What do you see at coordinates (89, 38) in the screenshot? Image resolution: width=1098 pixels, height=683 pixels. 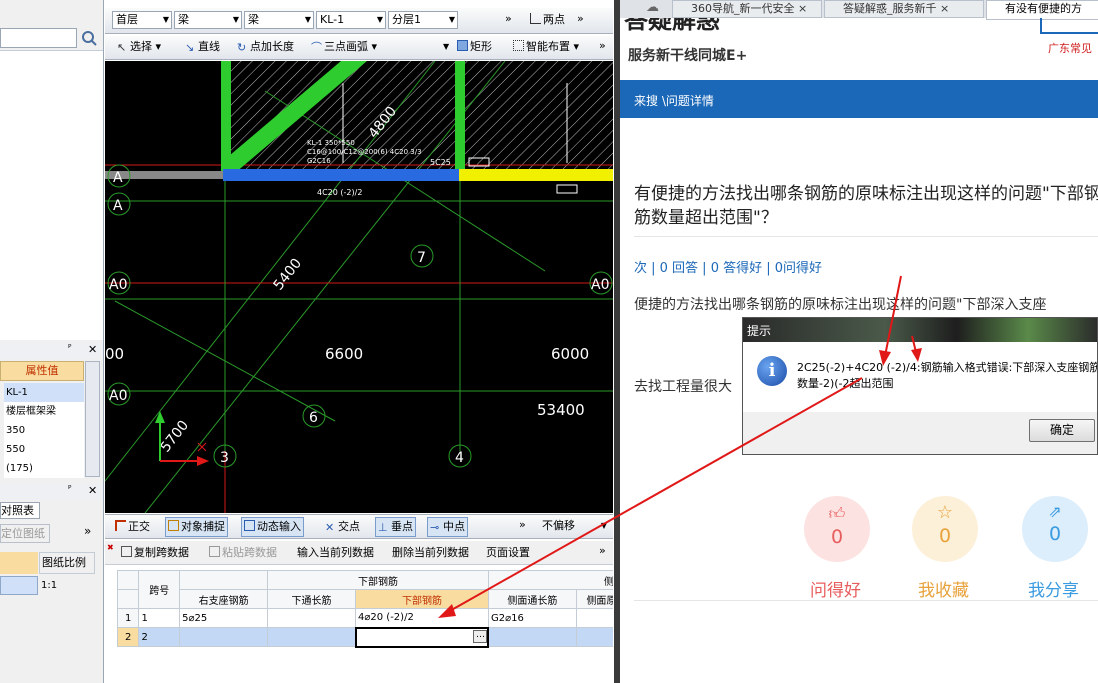 I see `search-icon` at bounding box center [89, 38].